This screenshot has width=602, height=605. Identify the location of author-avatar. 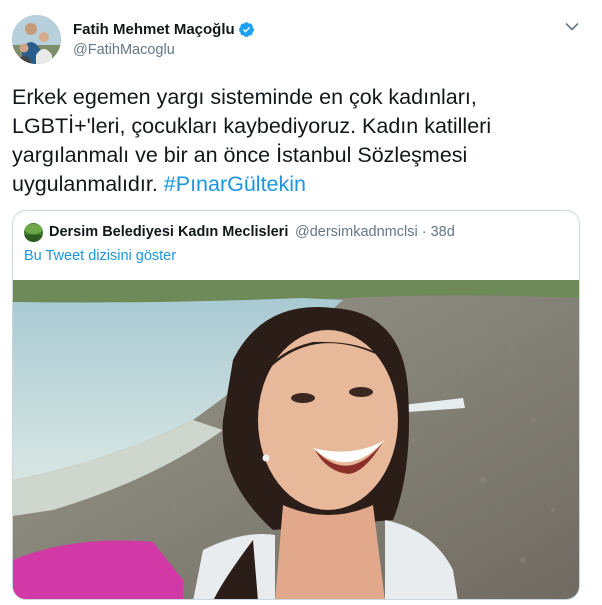
(36, 39).